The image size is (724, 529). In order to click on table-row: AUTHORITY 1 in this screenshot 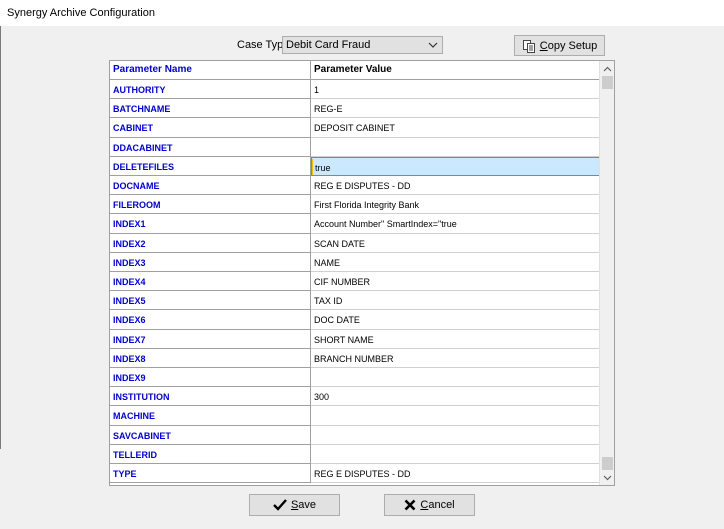, I will do `click(355, 90)`.